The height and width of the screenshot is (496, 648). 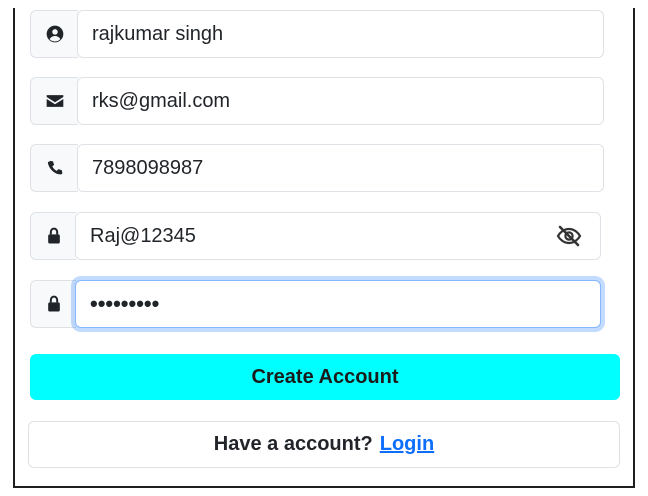 I want to click on phone-input: 7898098987, so click(x=340, y=168).